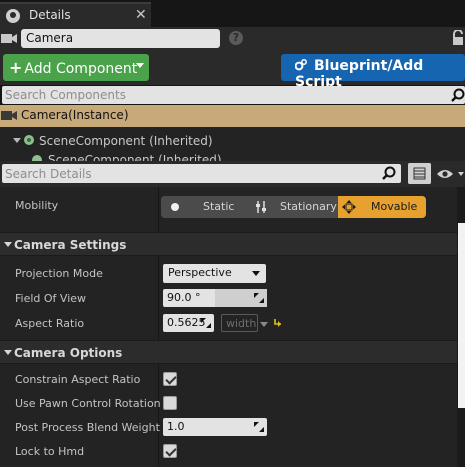  I want to click on lock-hmd-label: Lock to Hmd, so click(50, 451).